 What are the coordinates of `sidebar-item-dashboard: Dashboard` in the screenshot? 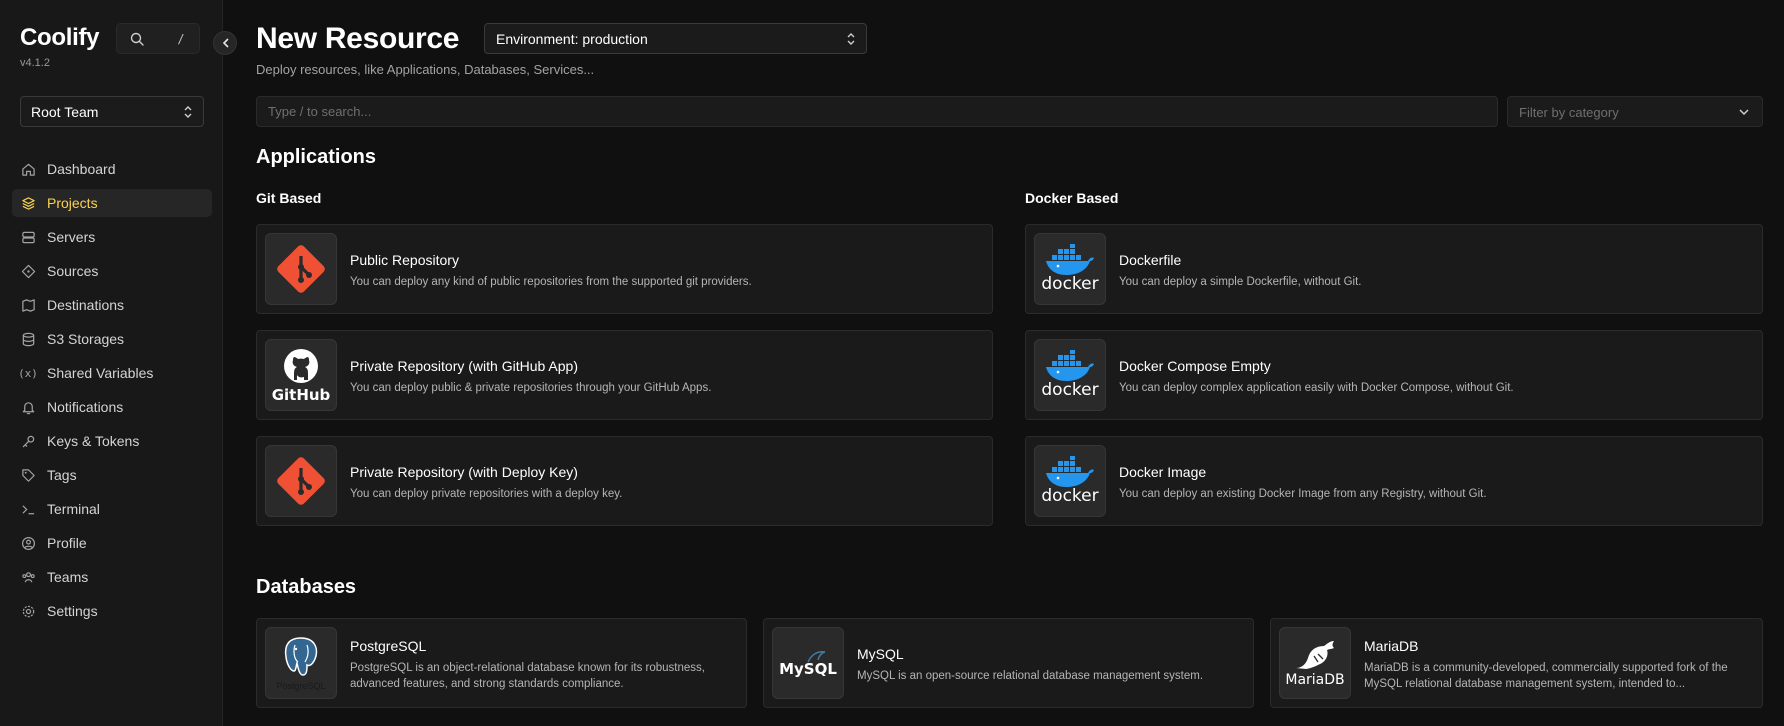 It's located at (112, 169).